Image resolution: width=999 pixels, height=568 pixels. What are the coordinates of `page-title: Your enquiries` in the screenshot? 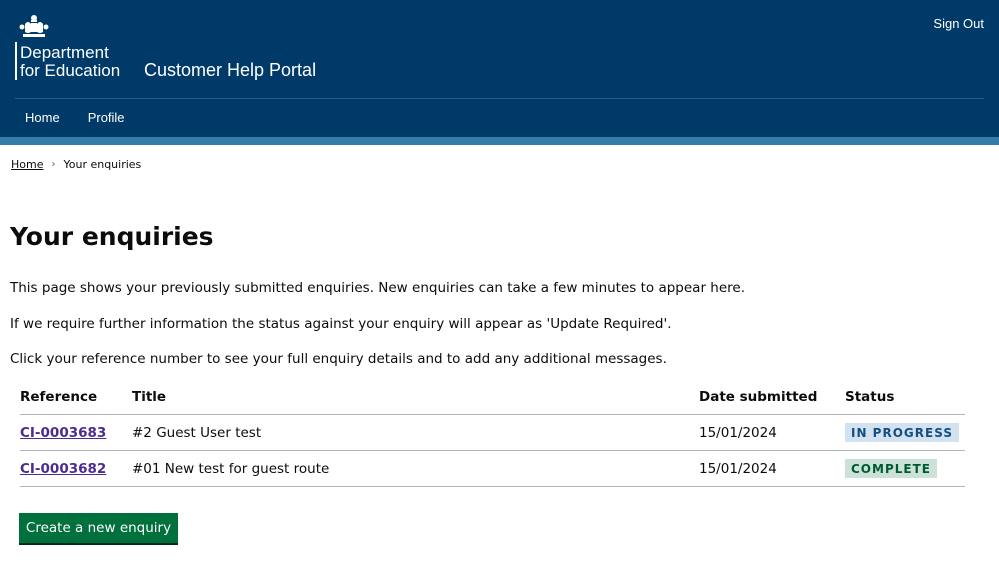 It's located at (112, 236).